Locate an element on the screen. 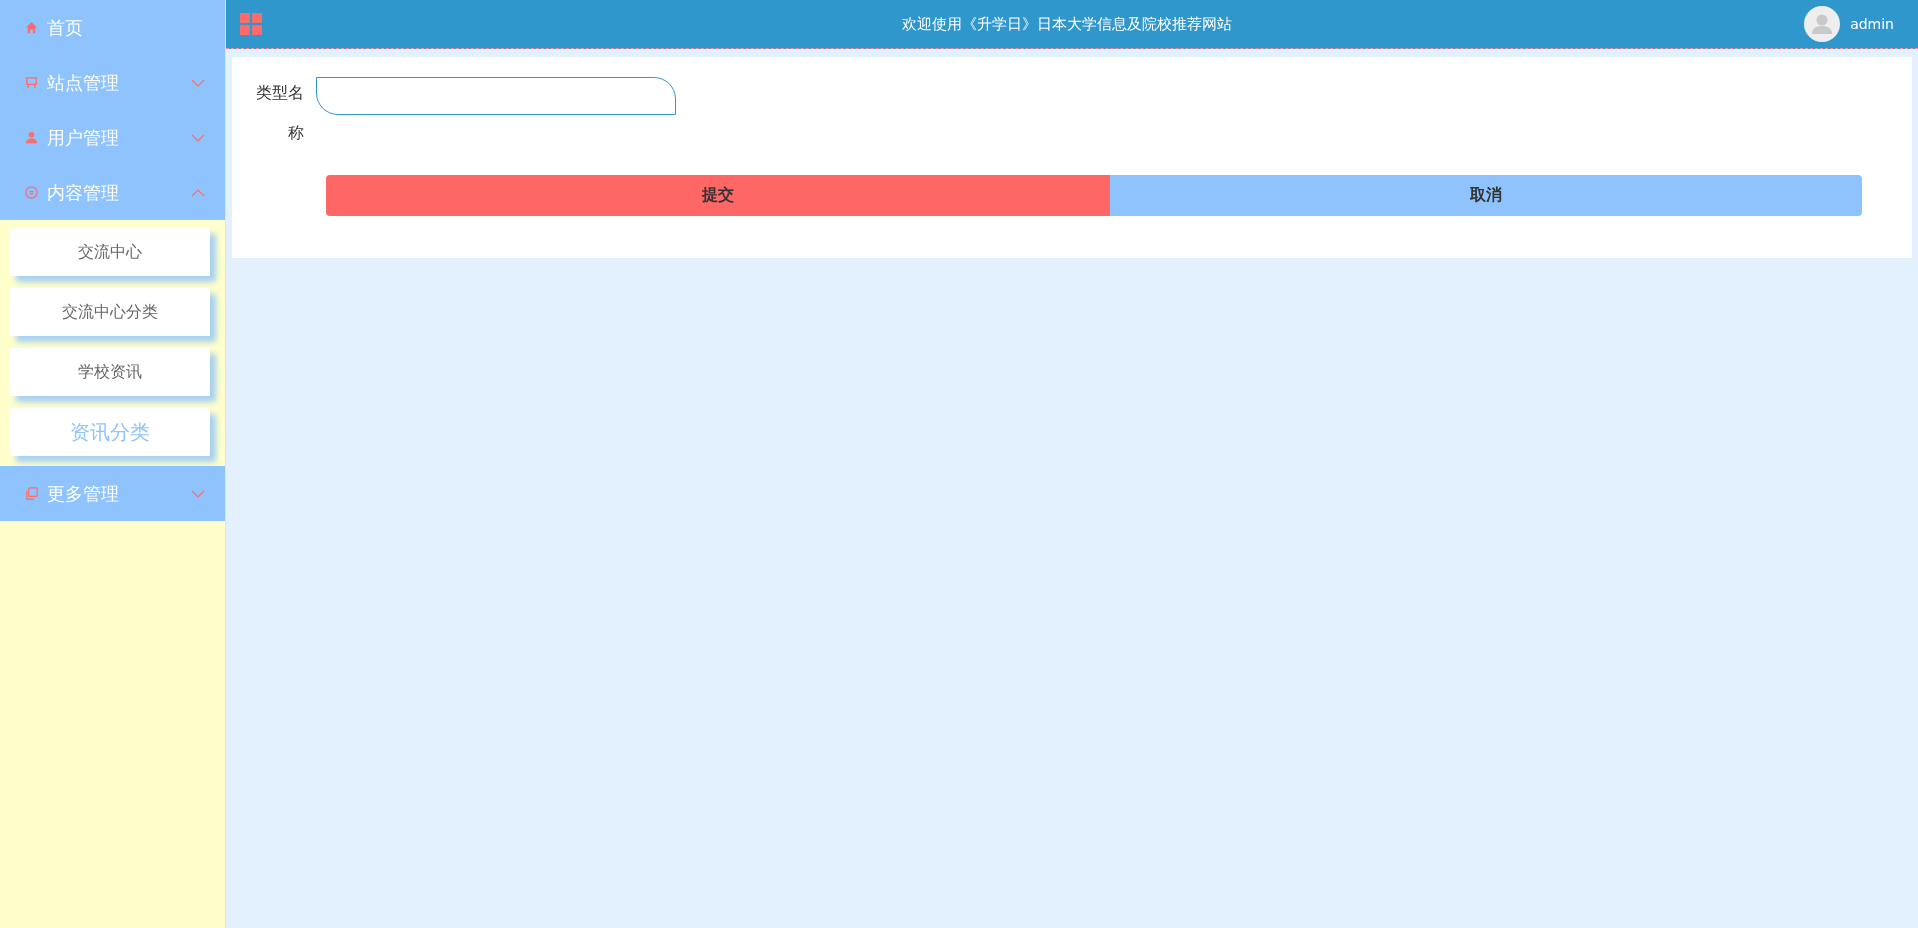 The image size is (1918, 928). submenu-item: 交流中心 is located at coordinates (110, 252).